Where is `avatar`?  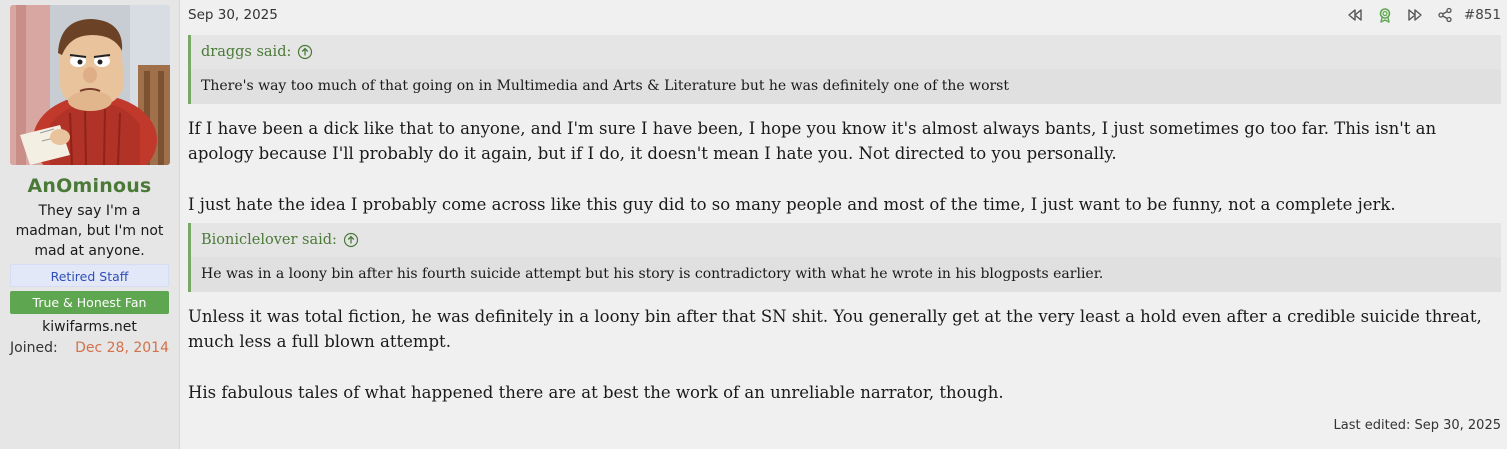
avatar is located at coordinates (90, 85).